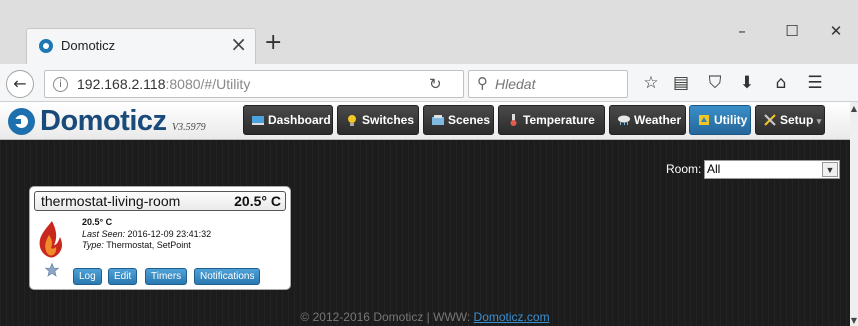 The height and width of the screenshot is (326, 858). Describe the element at coordinates (50, 239) in the screenshot. I see `flame-icon` at that location.